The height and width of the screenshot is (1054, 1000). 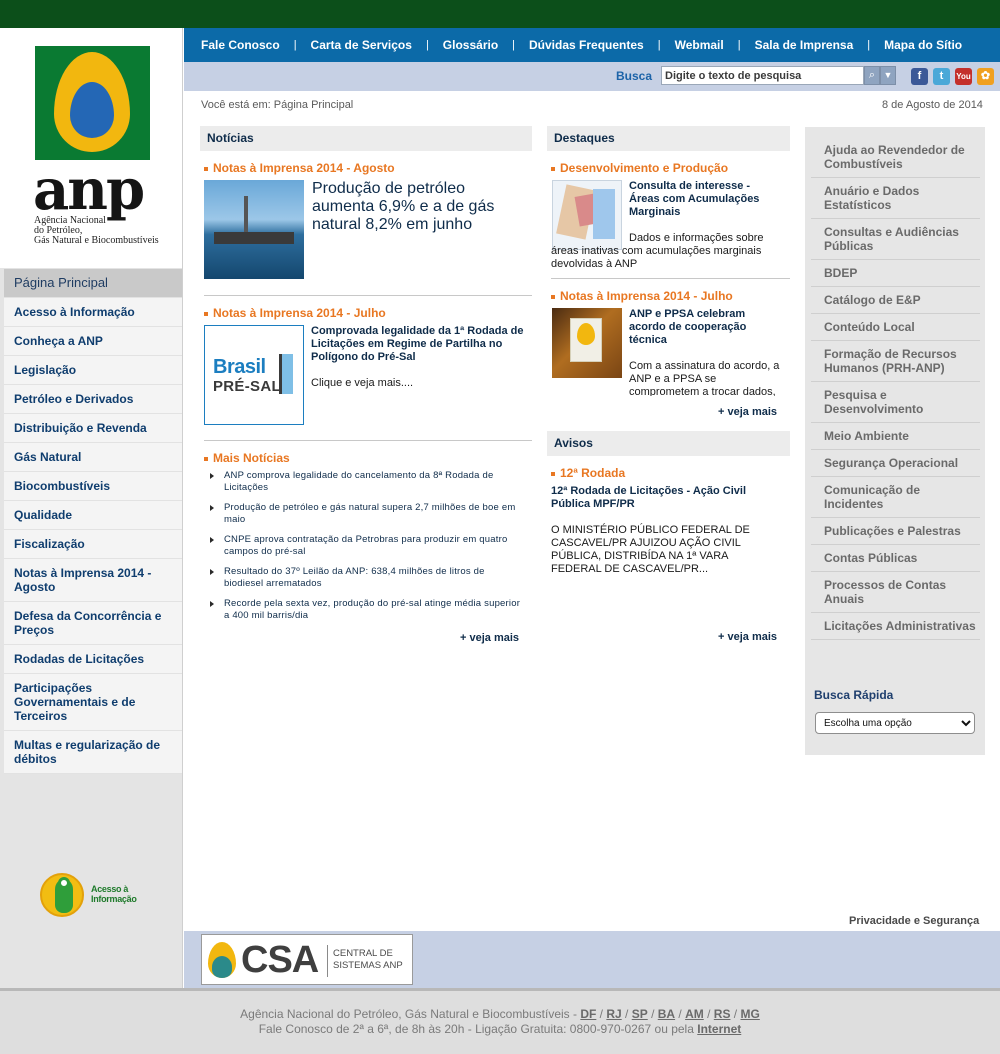 I want to click on destaques-veja-mais-link: + veja mais, so click(x=747, y=412).